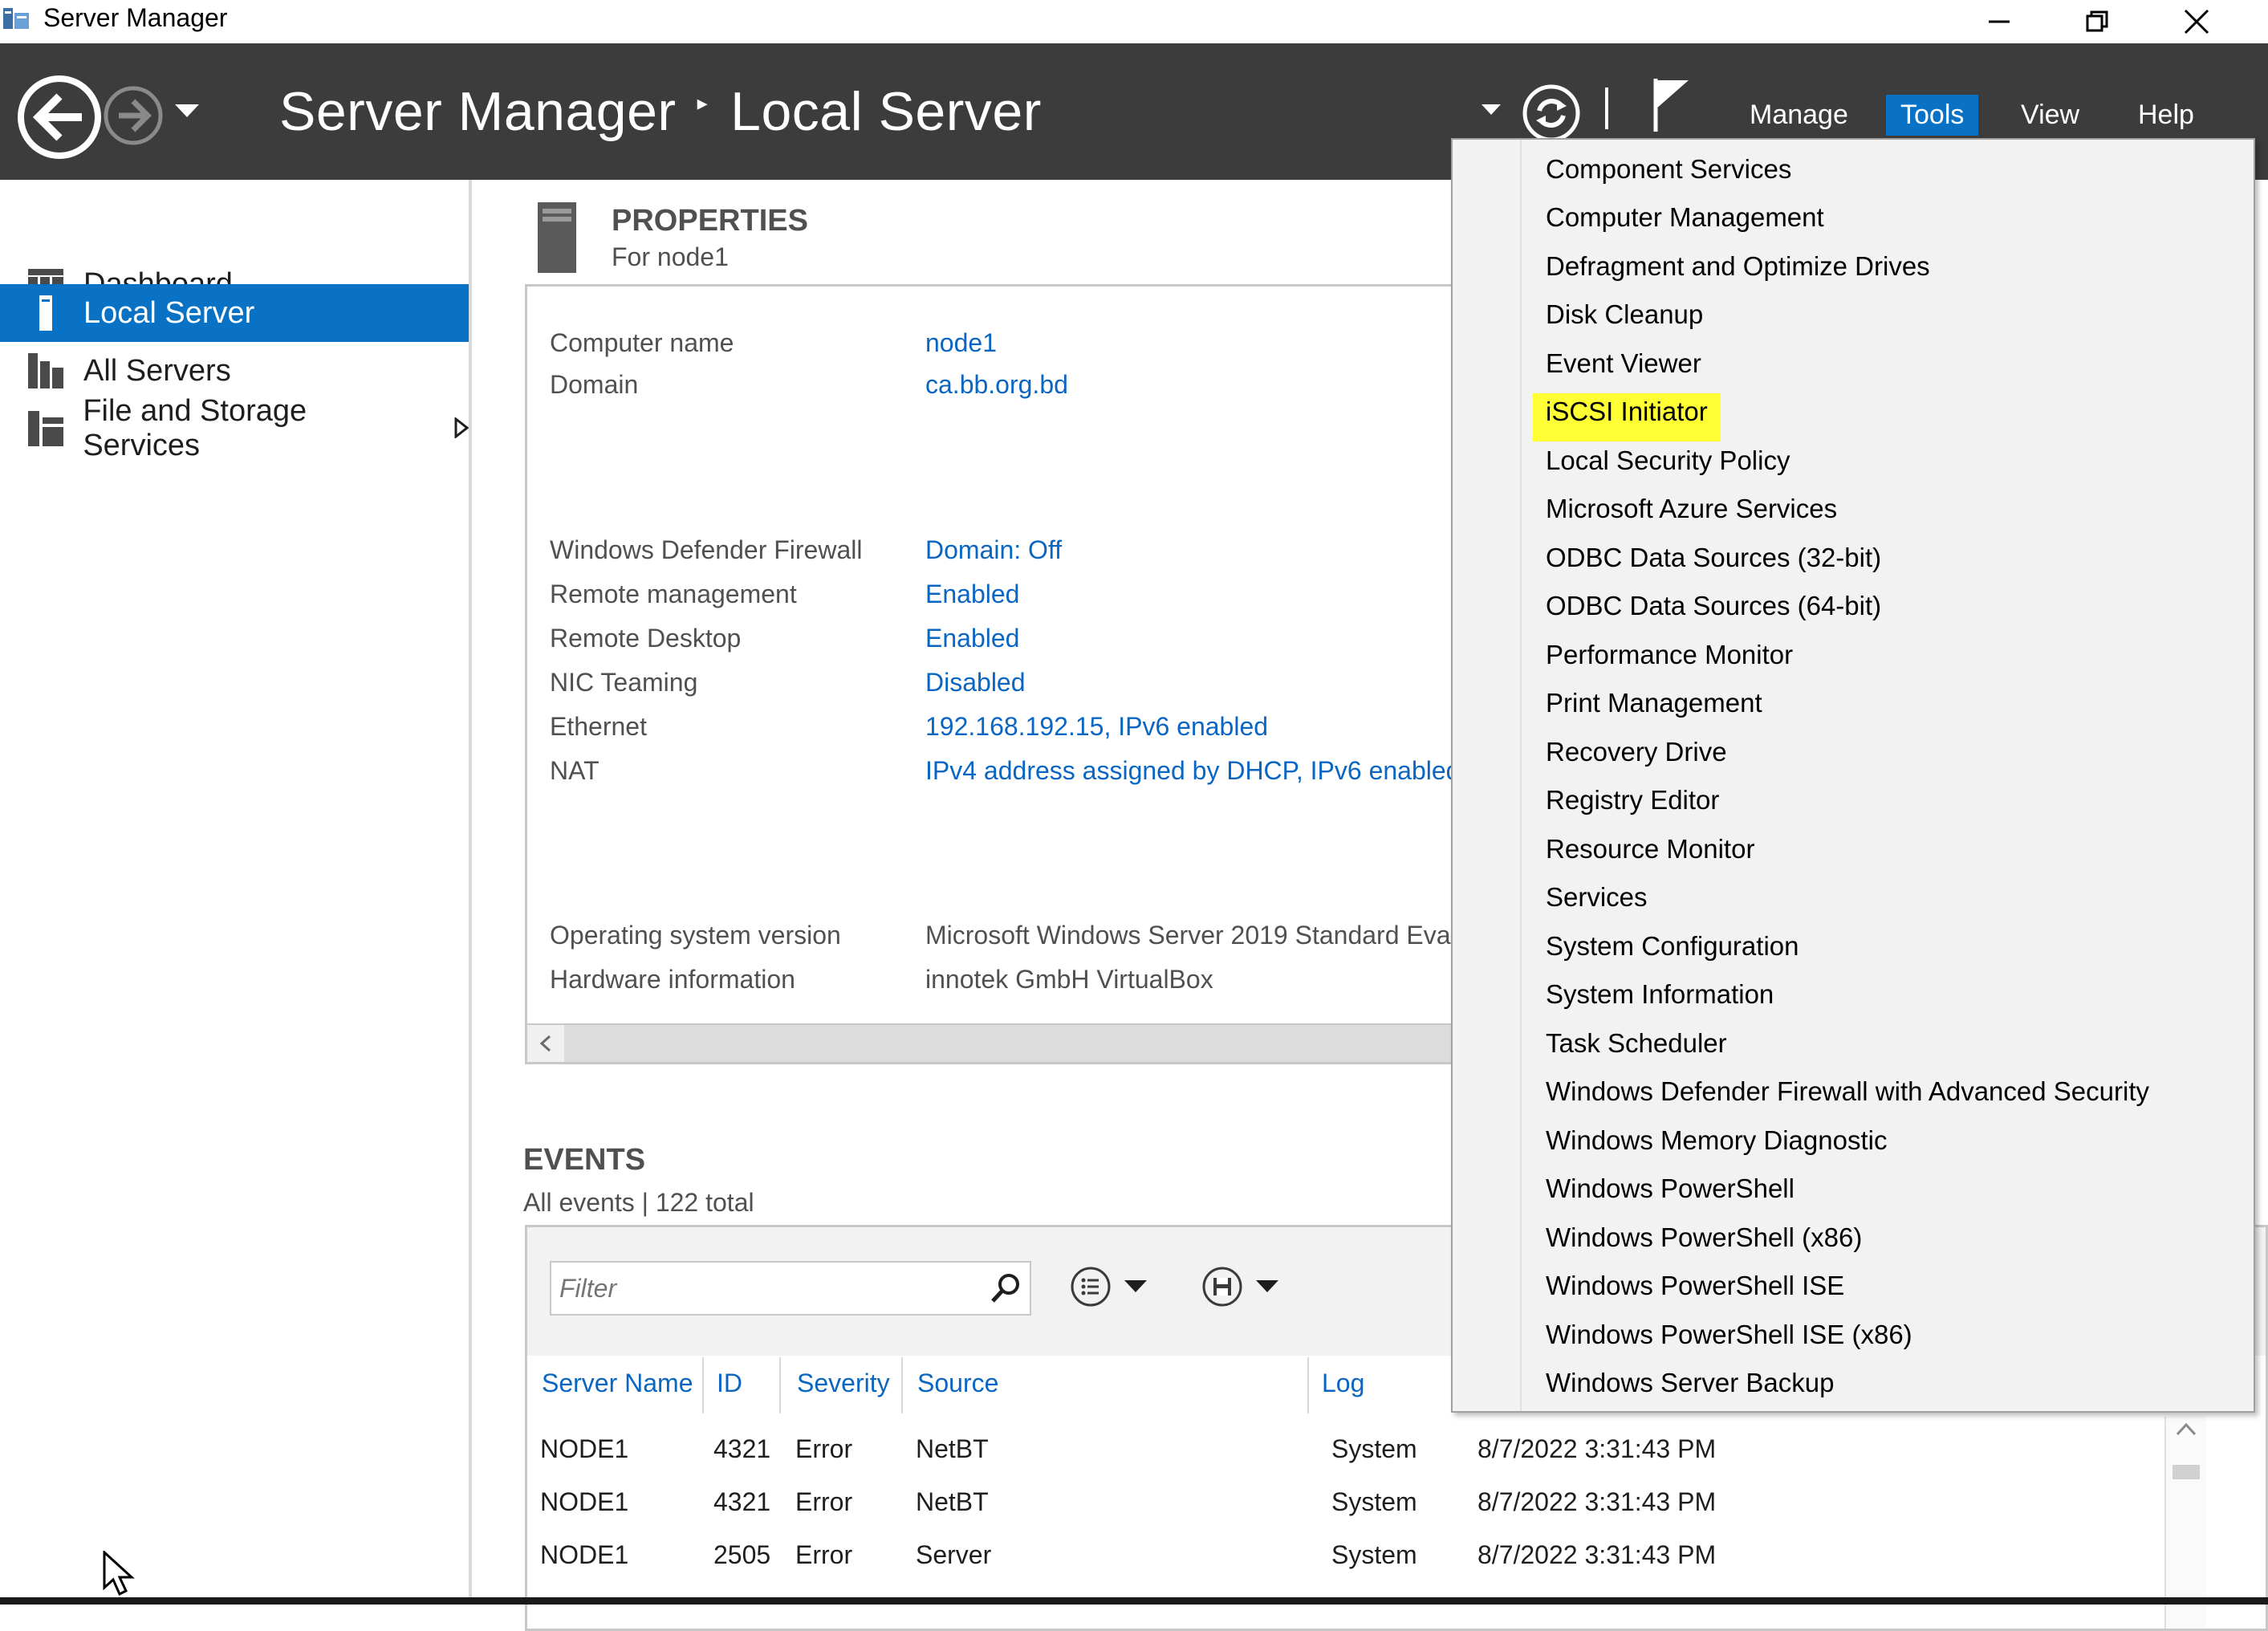 The image size is (2268, 1631). What do you see at coordinates (59, 119) in the screenshot?
I see `back-arrow-icon` at bounding box center [59, 119].